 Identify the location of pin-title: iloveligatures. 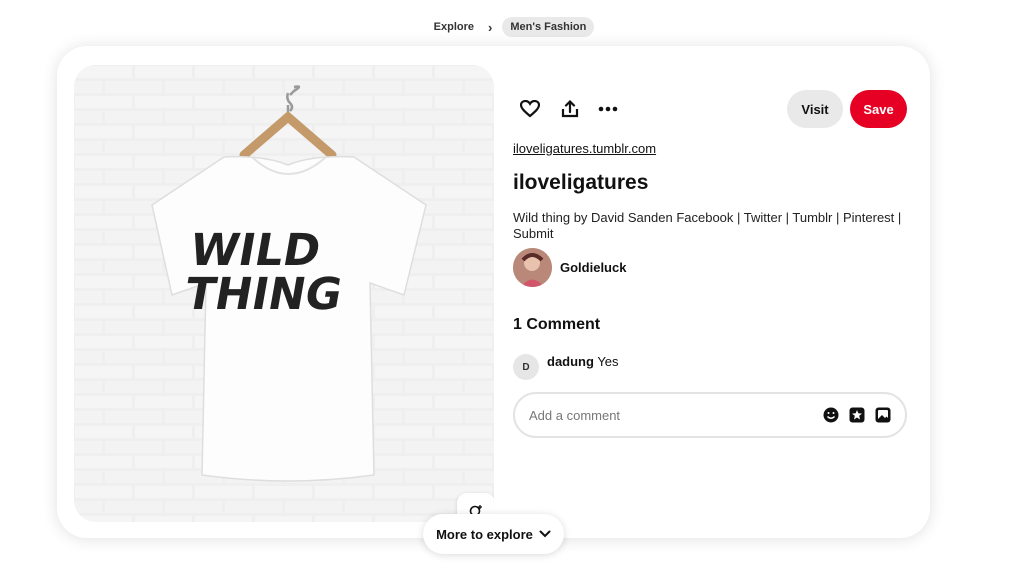
(581, 182).